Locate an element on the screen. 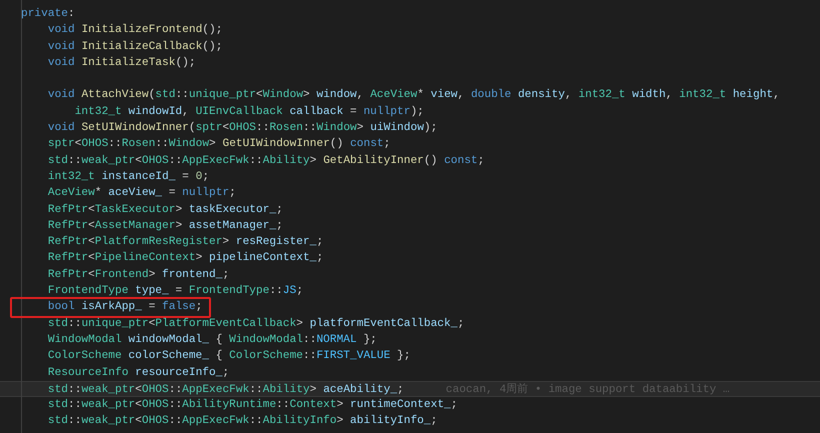 The image size is (820, 433). code-line: std::weak_ptr<OHOS::AppExecFwk::AbilityInfo> abilityInfo_; is located at coordinates (242, 422).